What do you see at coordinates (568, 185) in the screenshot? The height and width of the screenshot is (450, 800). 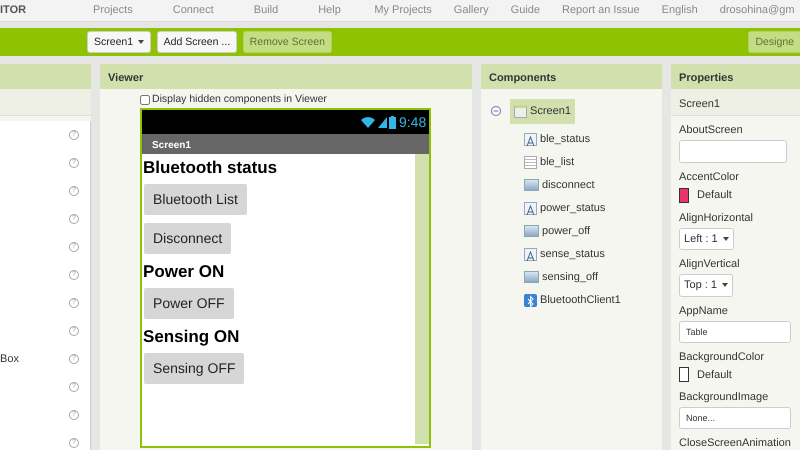 I see `tree-node: disconnect` at bounding box center [568, 185].